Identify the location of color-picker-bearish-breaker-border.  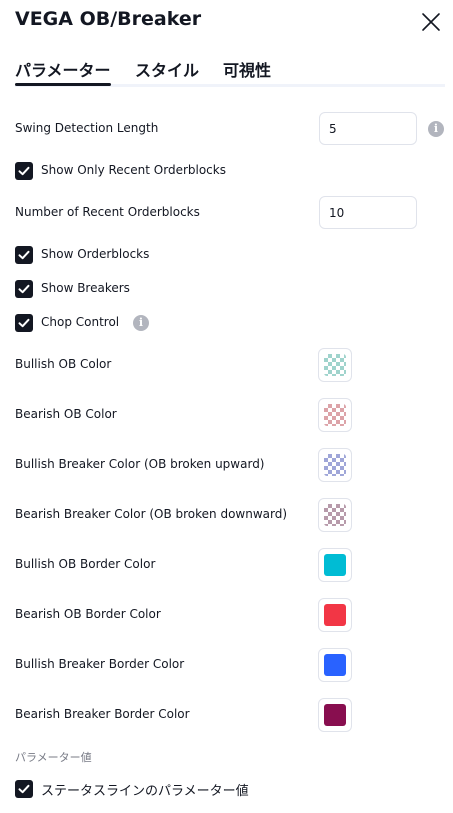
(335, 715).